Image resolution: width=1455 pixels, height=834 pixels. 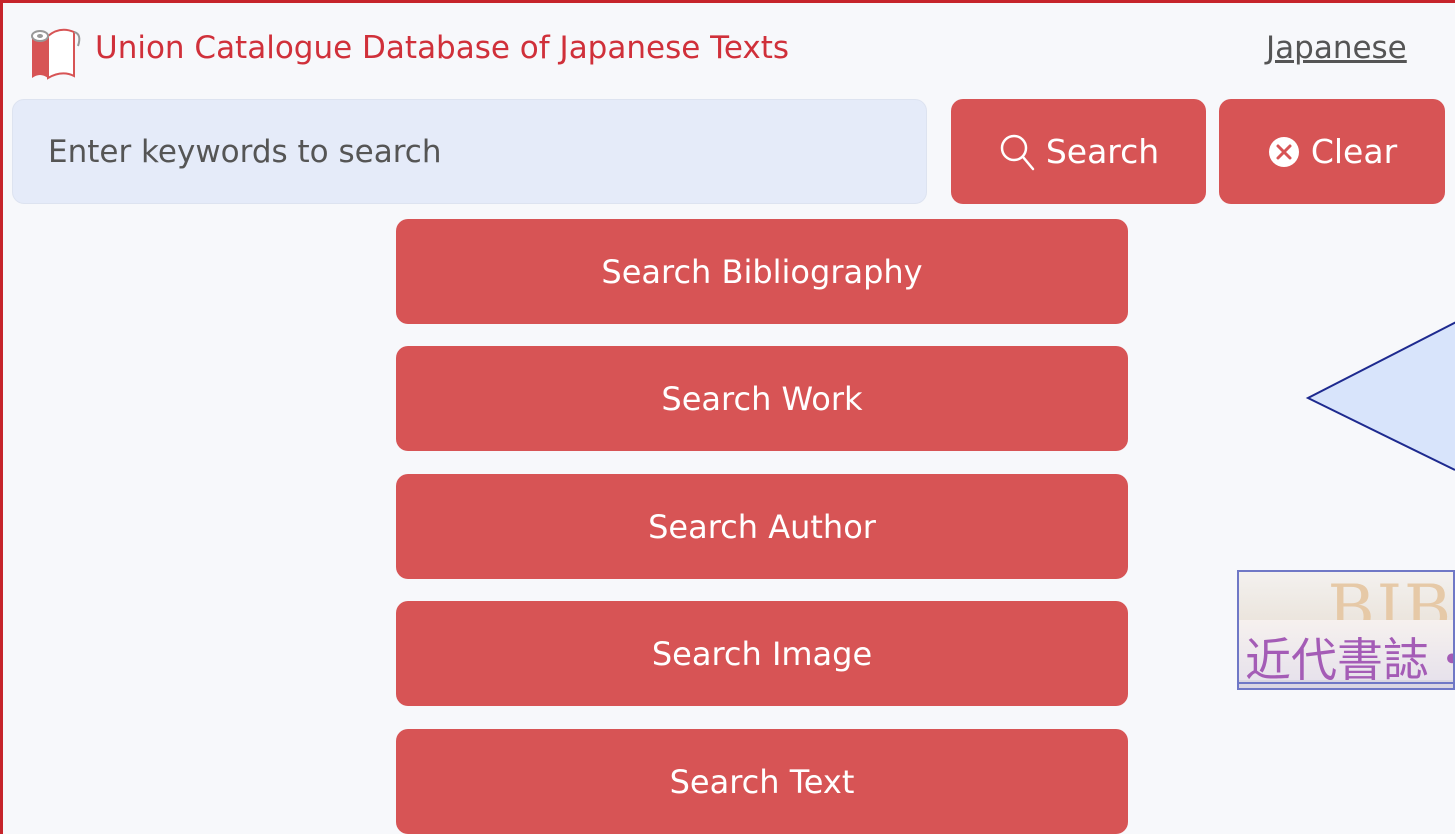 I want to click on search-work-button: Search Work, so click(x=762, y=398).